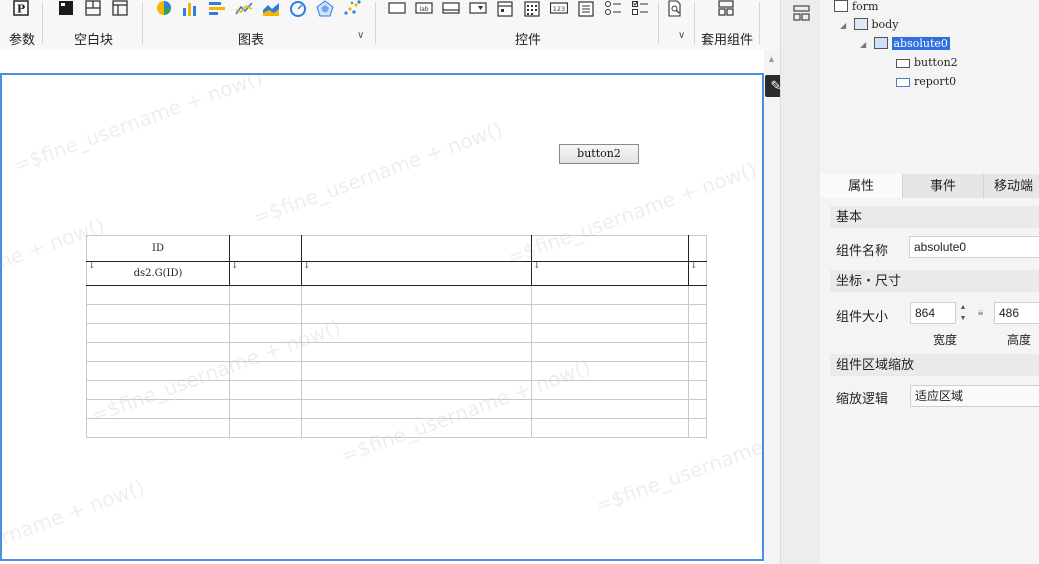  What do you see at coordinates (532, 8) in the screenshot?
I see `calendar-icon` at bounding box center [532, 8].